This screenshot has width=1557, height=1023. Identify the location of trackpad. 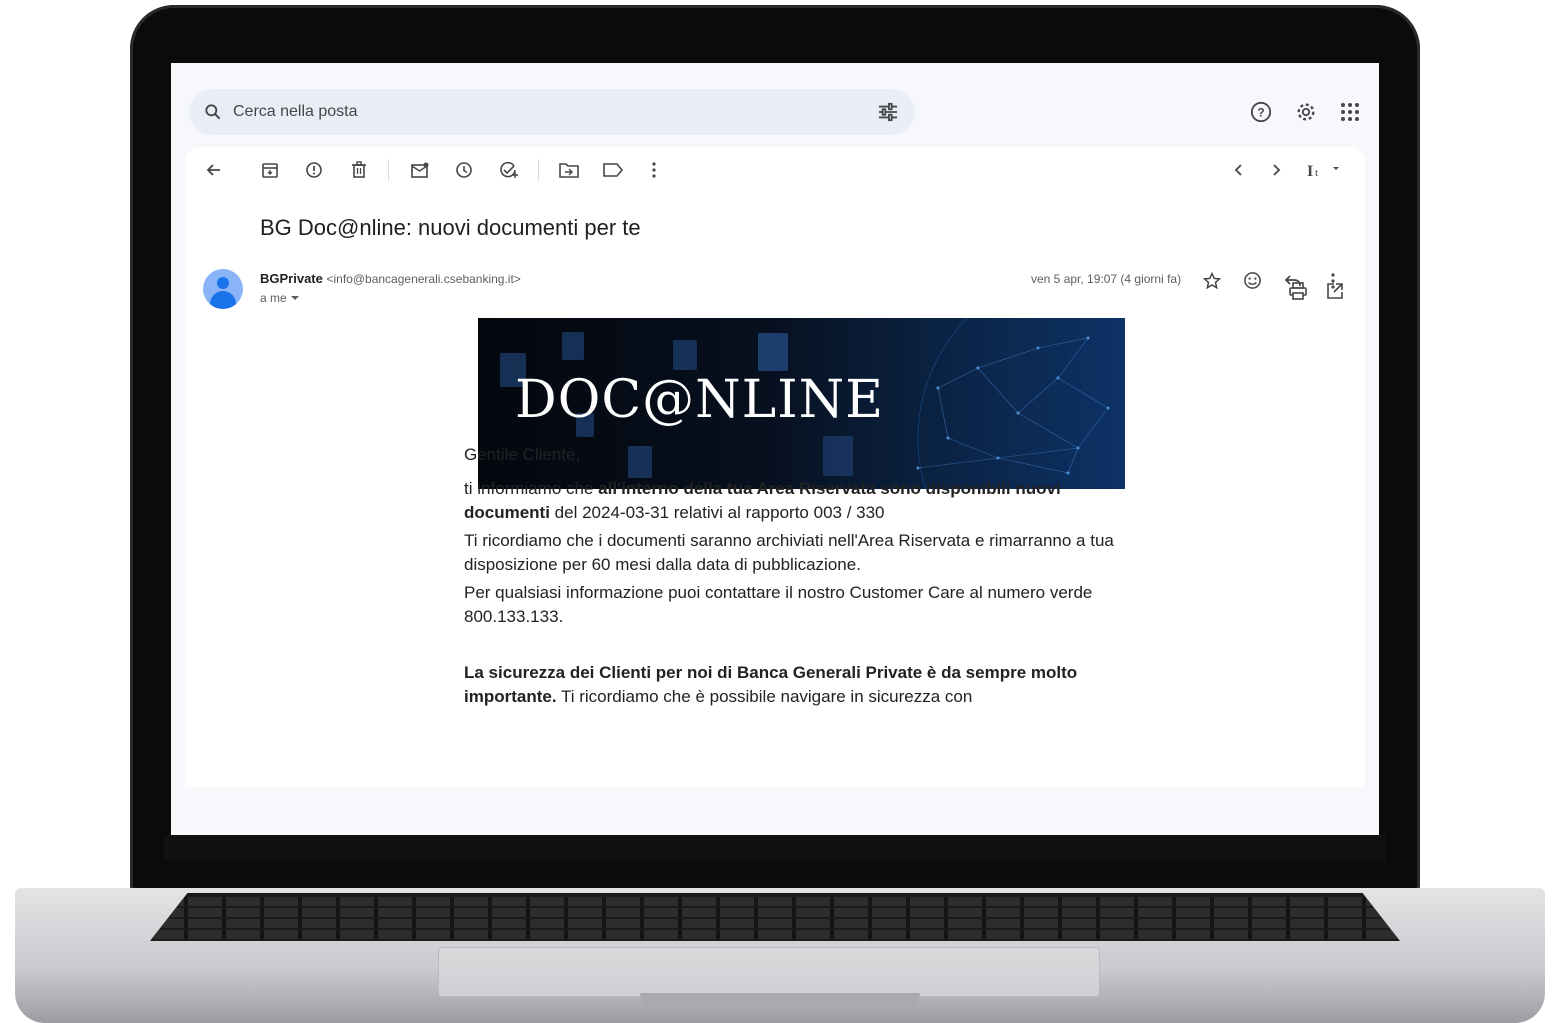
(769, 972).